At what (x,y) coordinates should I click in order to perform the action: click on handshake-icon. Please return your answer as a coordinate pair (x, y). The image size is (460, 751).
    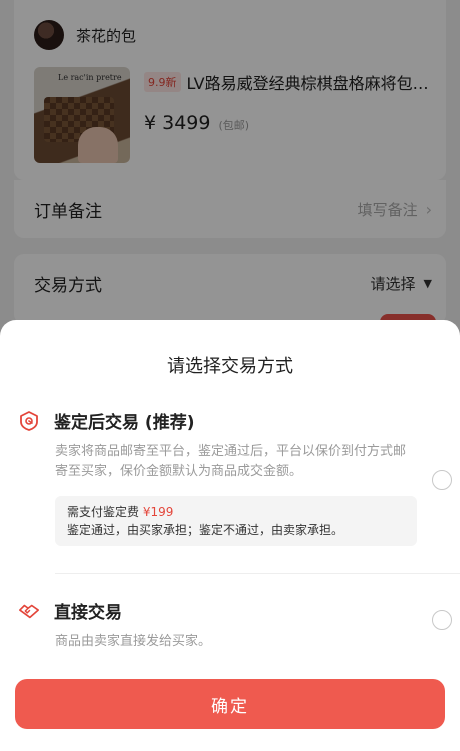
    Looking at the image, I should click on (29, 611).